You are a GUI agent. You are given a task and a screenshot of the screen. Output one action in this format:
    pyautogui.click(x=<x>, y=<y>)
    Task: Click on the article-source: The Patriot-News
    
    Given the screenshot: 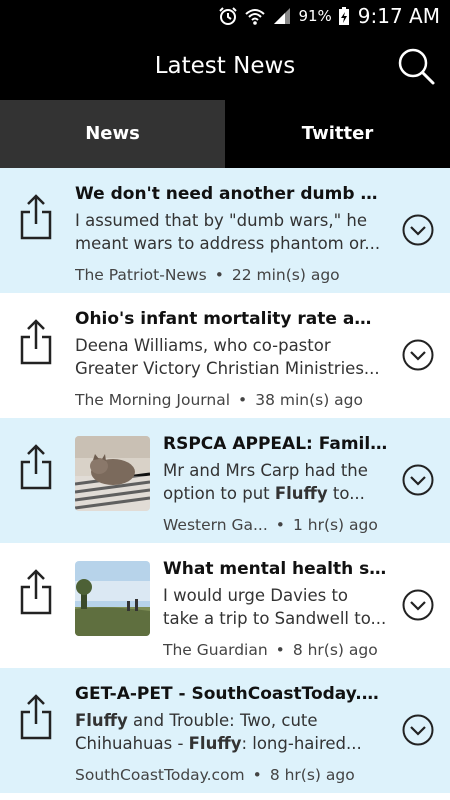 What is the action you would take?
    pyautogui.click(x=141, y=275)
    